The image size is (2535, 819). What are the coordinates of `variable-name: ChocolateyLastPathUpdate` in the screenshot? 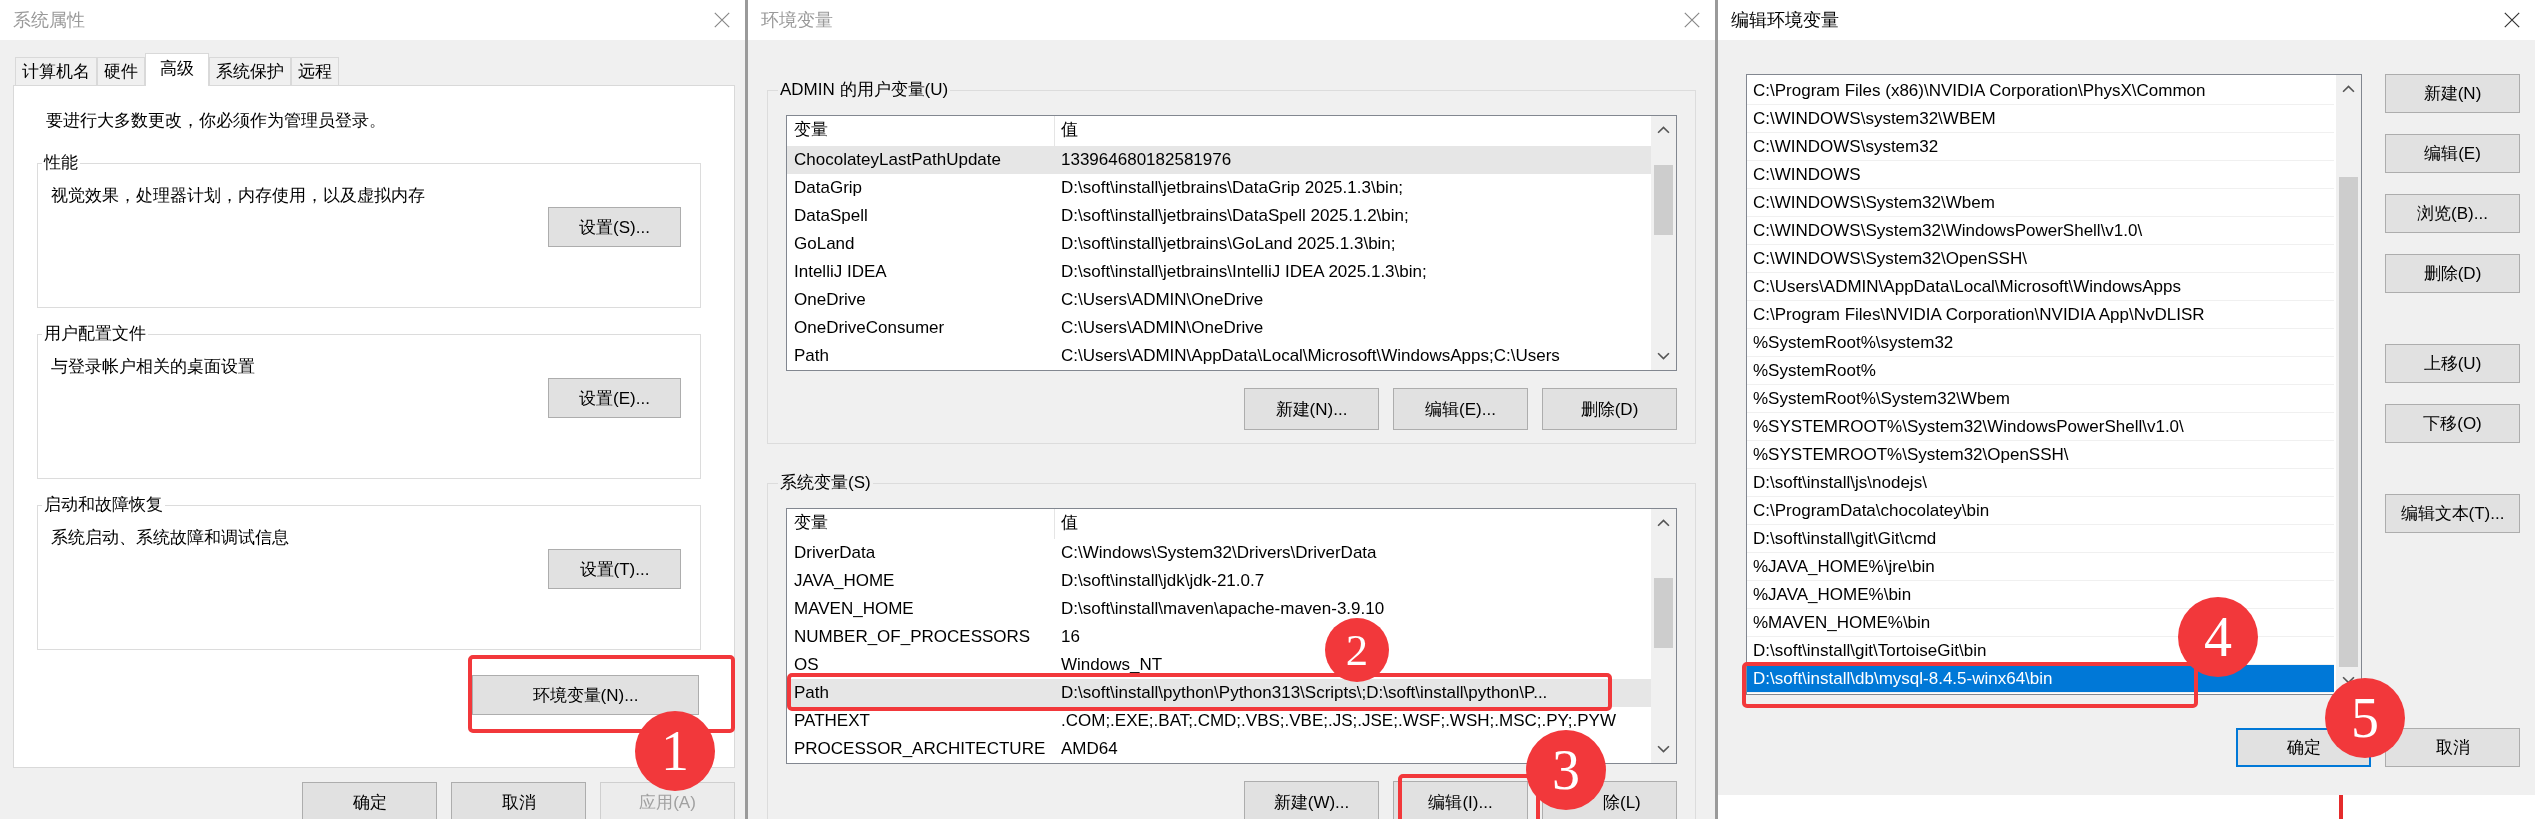 It's located at (921, 160).